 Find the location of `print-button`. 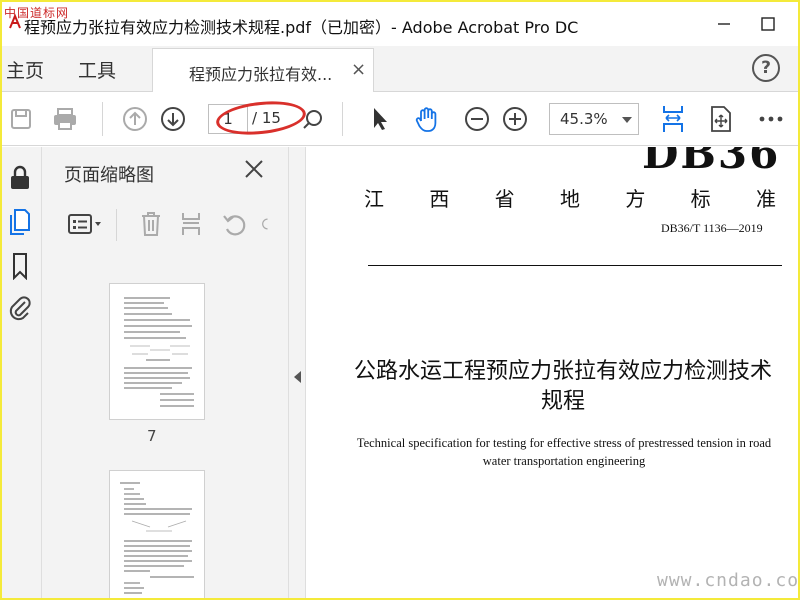

print-button is located at coordinates (65, 119).